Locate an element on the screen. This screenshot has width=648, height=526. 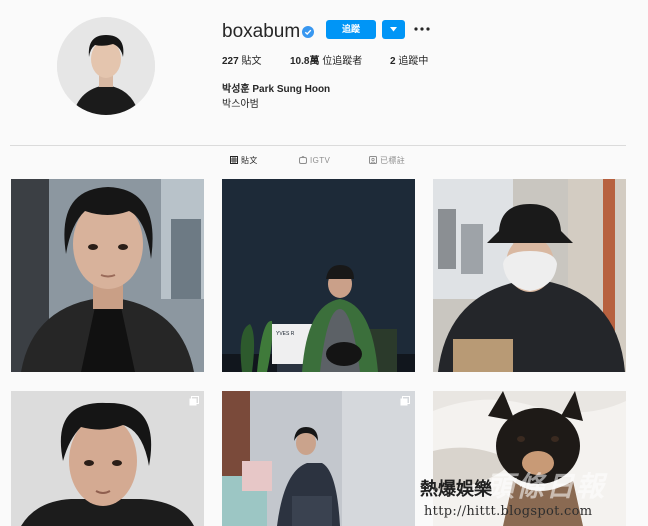
watermark-brand: 熱爆娛樂 is located at coordinates (456, 489).